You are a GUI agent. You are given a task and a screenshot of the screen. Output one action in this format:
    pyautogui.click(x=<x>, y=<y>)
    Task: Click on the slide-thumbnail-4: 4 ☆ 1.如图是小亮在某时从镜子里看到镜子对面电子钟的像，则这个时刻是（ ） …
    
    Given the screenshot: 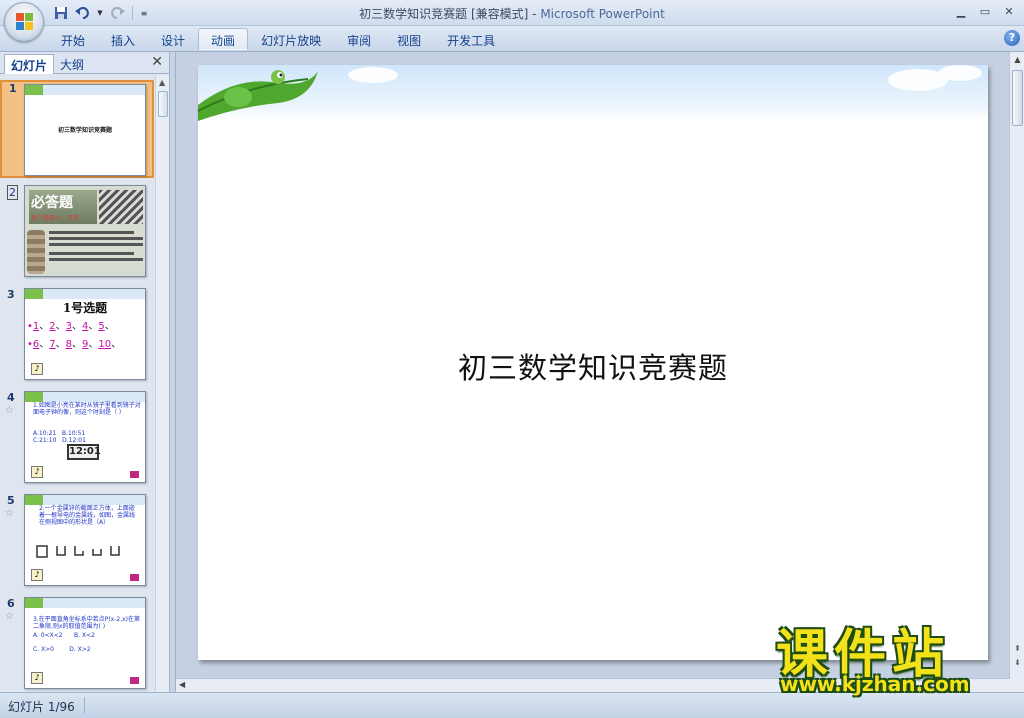 What is the action you would take?
    pyautogui.click(x=77, y=441)
    